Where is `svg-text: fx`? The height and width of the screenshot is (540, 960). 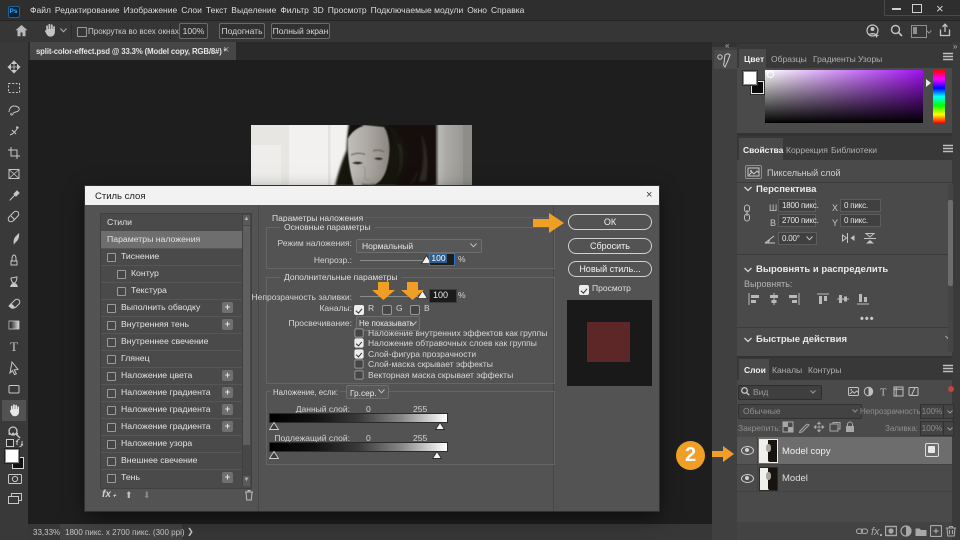
svg-text: fx is located at coordinates (875, 531).